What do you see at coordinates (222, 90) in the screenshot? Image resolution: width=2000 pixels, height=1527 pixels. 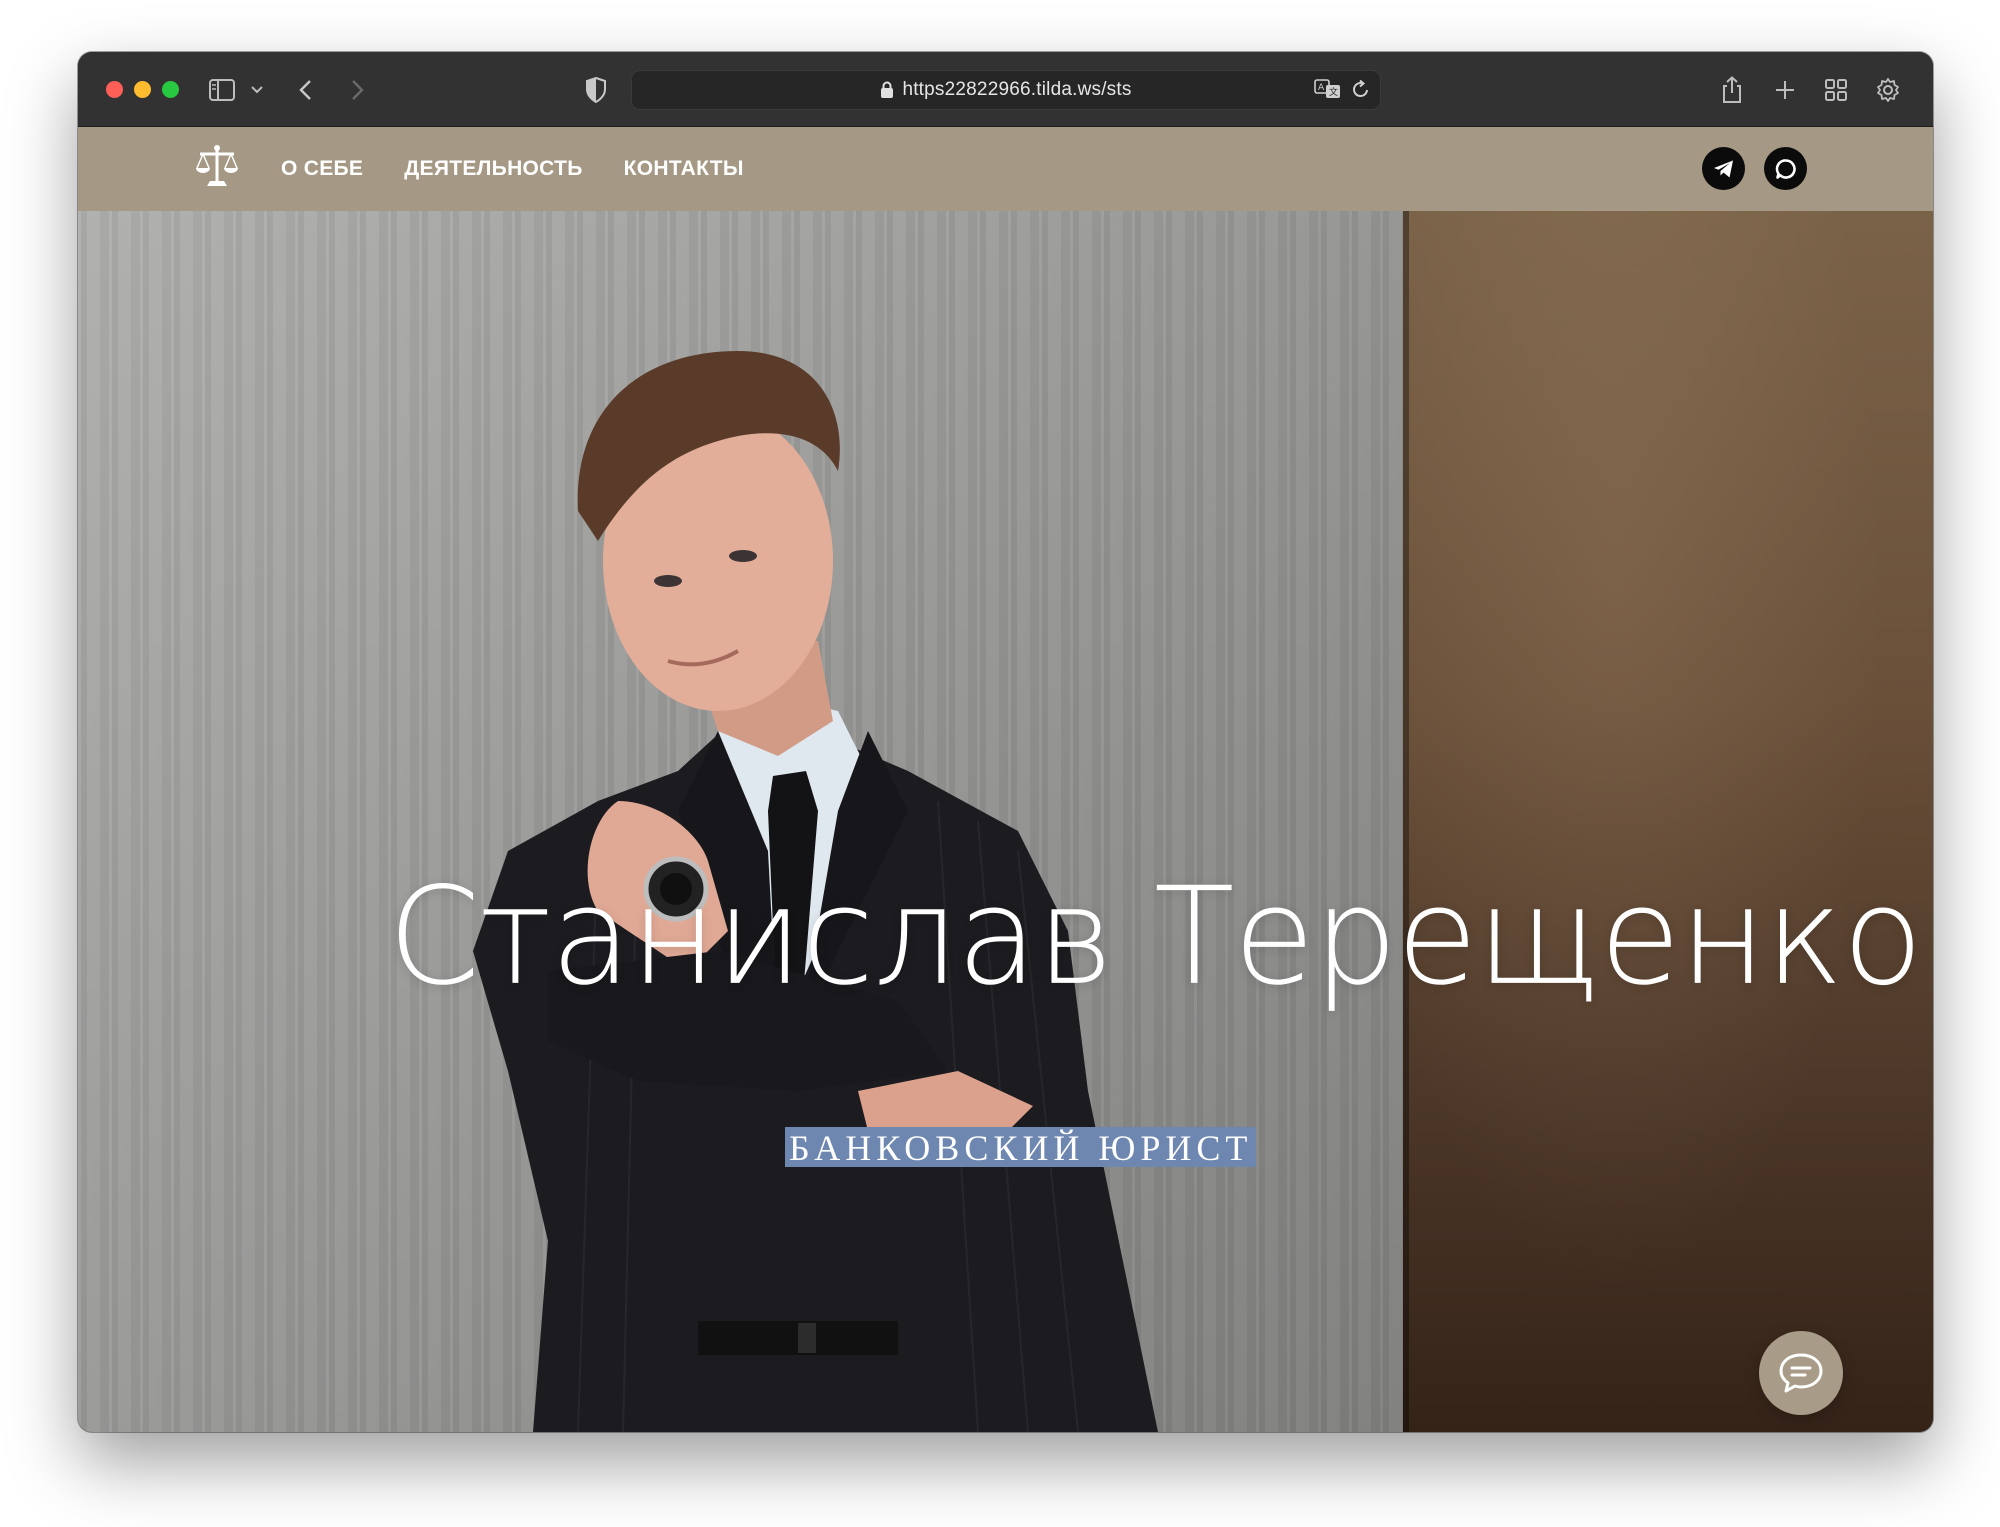 I see `sidebar-icon` at bounding box center [222, 90].